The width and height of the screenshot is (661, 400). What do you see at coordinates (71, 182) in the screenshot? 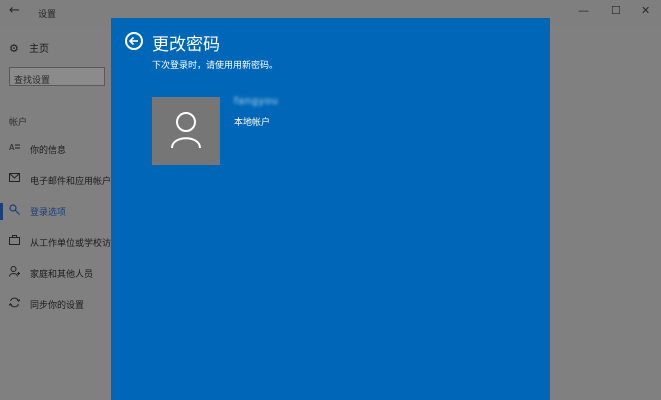
I see `sidebar-item-label: 电子邮件和应用帐户` at bounding box center [71, 182].